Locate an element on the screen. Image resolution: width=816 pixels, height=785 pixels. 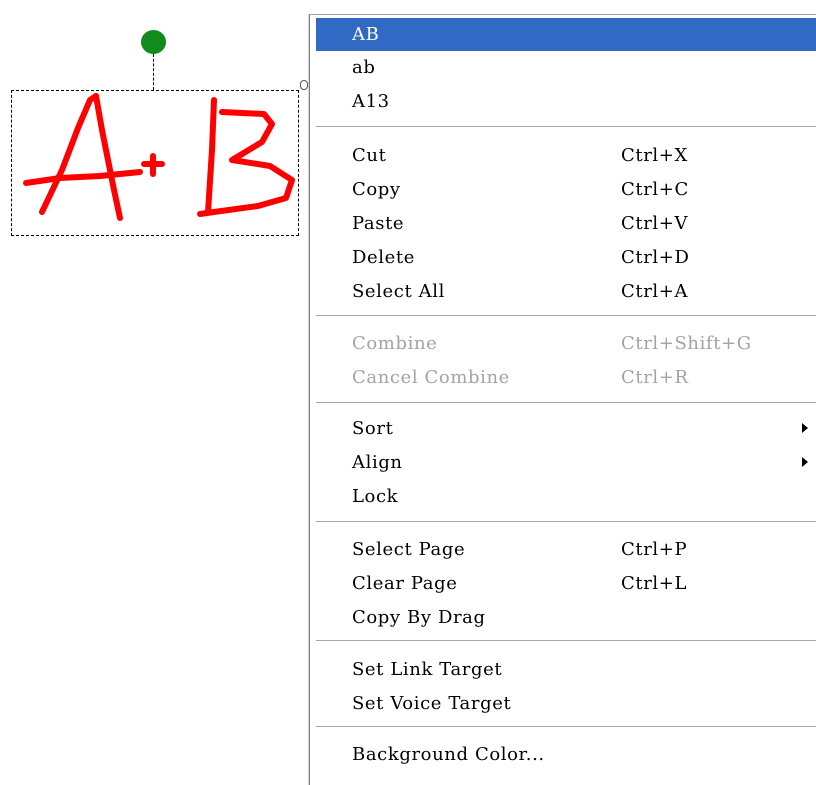
menu-item-align: Align is located at coordinates (566, 462).